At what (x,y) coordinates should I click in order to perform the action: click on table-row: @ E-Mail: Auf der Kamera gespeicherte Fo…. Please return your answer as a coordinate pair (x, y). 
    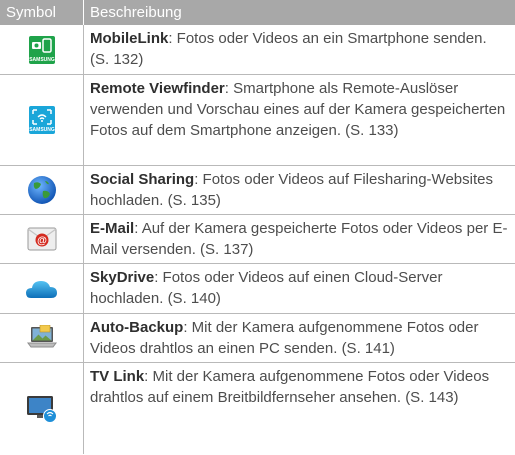
    Looking at the image, I should click on (257, 239).